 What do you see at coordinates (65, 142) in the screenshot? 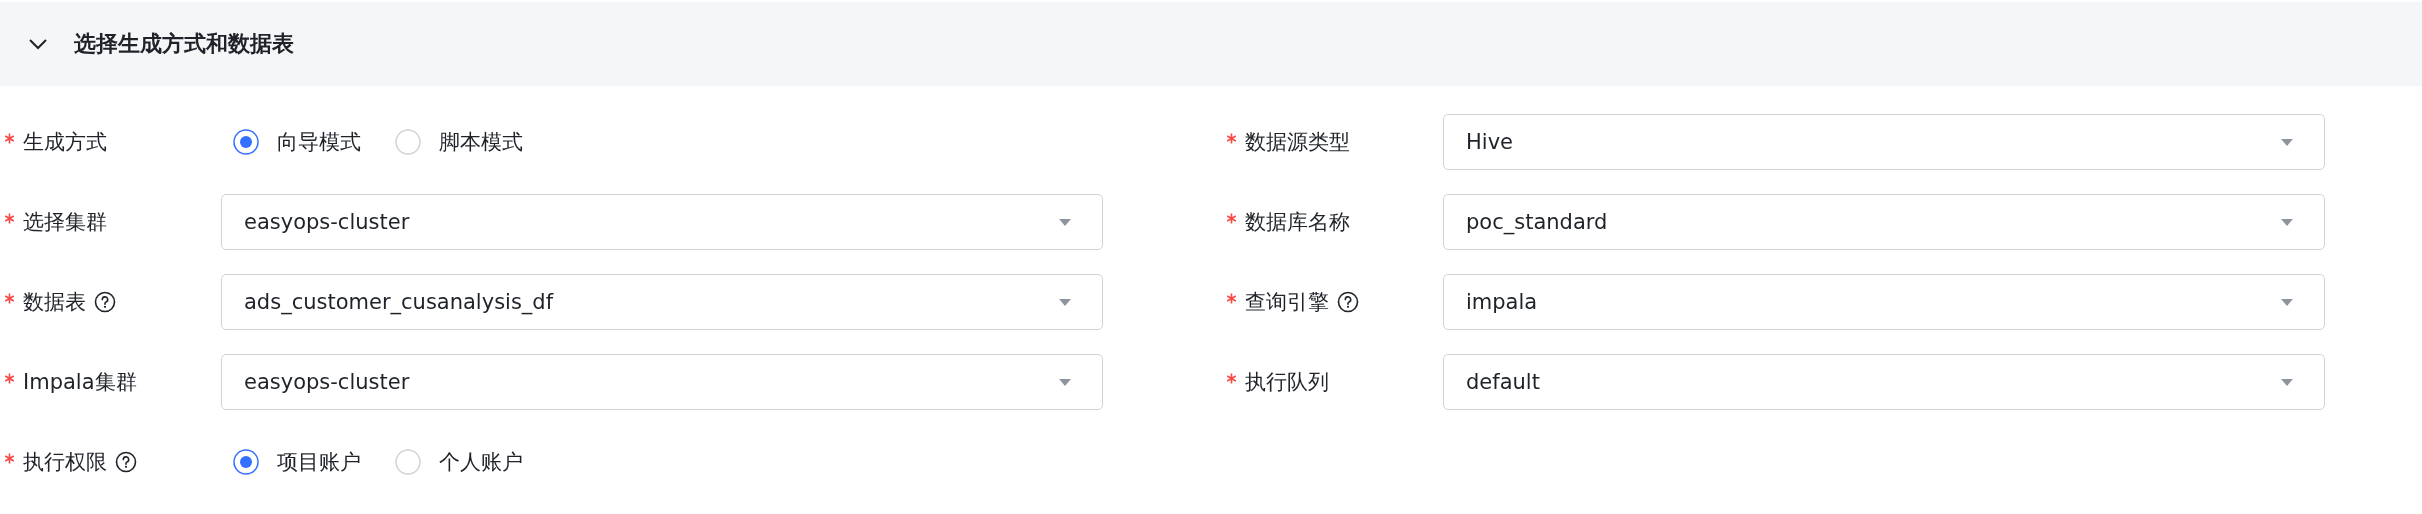
I see `field-label: 生成方式` at bounding box center [65, 142].